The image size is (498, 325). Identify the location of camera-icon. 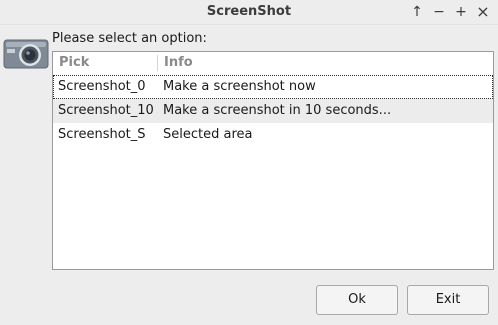
(26, 54).